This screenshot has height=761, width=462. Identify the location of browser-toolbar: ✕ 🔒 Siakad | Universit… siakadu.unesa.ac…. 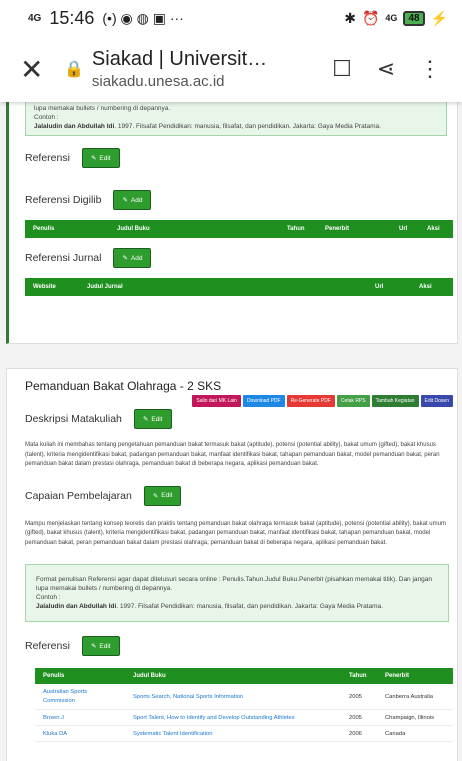
(231, 69).